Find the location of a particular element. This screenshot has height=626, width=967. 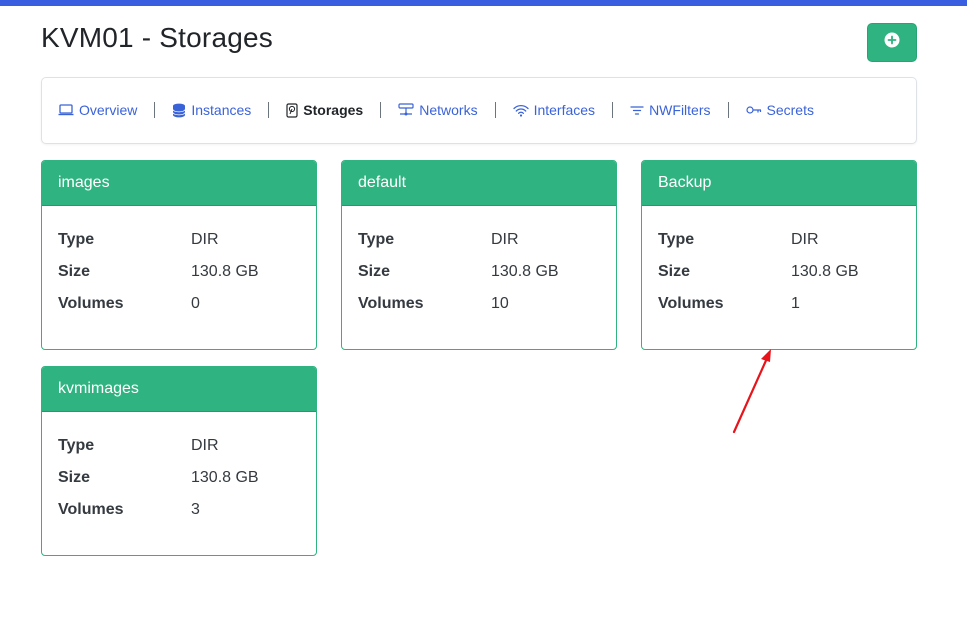

key-icon is located at coordinates (753, 110).